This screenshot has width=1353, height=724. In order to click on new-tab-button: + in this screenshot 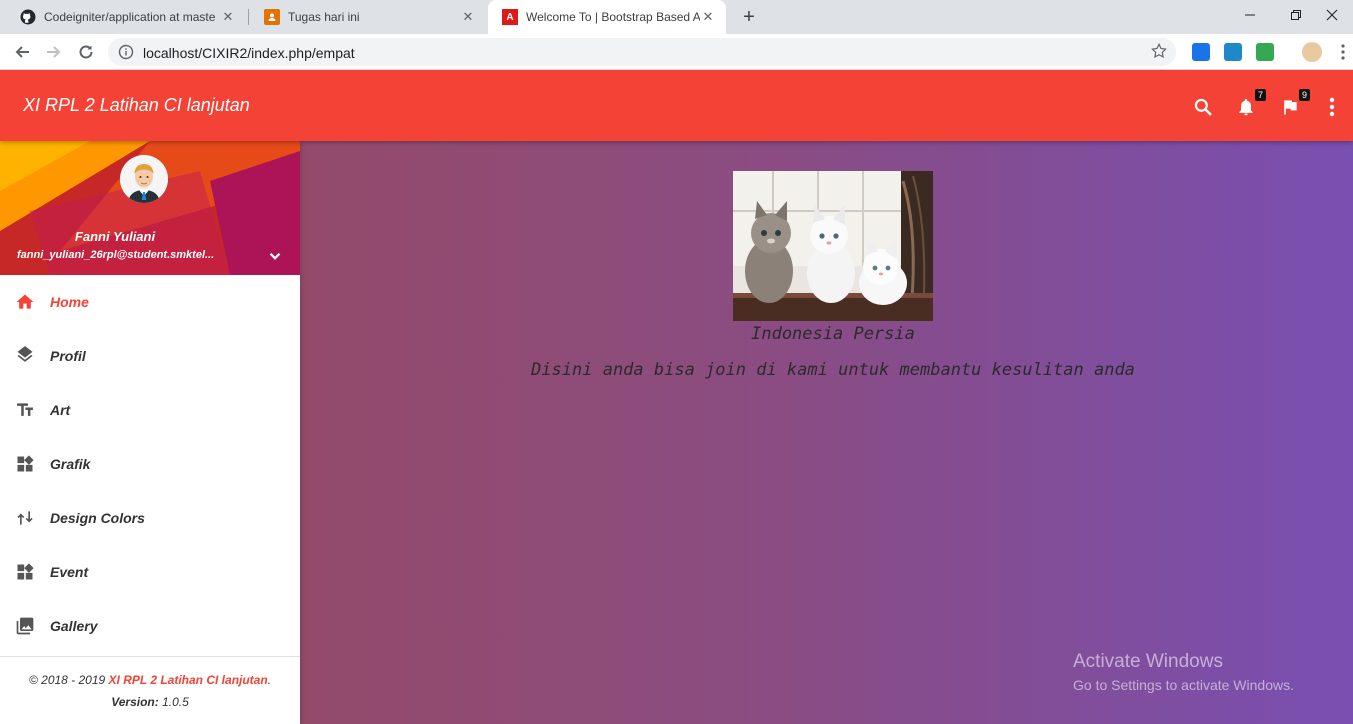, I will do `click(749, 17)`.